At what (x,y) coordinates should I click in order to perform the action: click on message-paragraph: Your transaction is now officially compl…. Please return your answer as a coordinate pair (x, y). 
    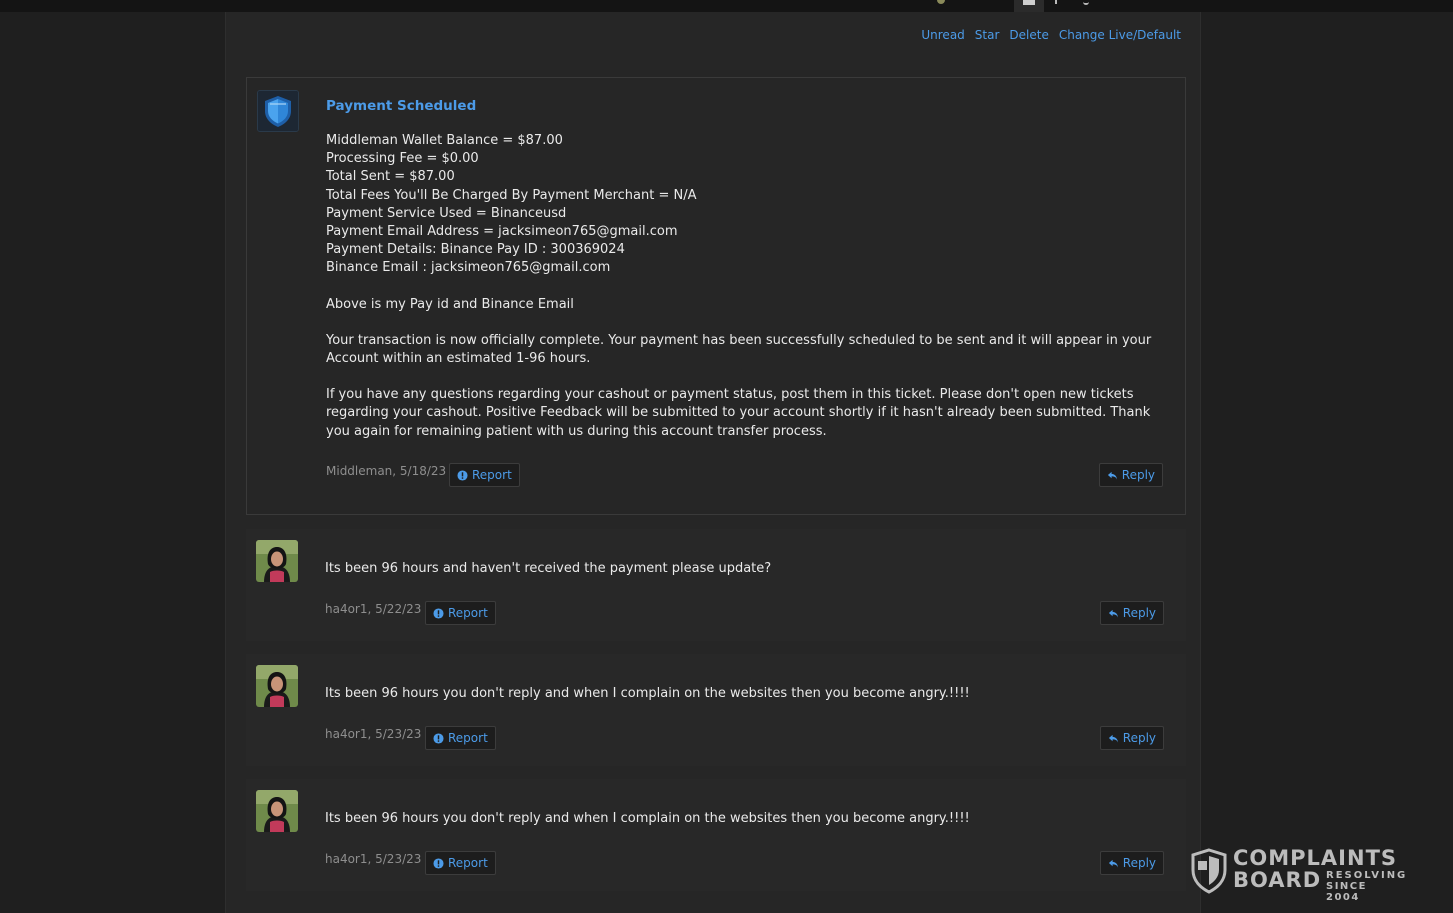
    Looking at the image, I should click on (739, 349).